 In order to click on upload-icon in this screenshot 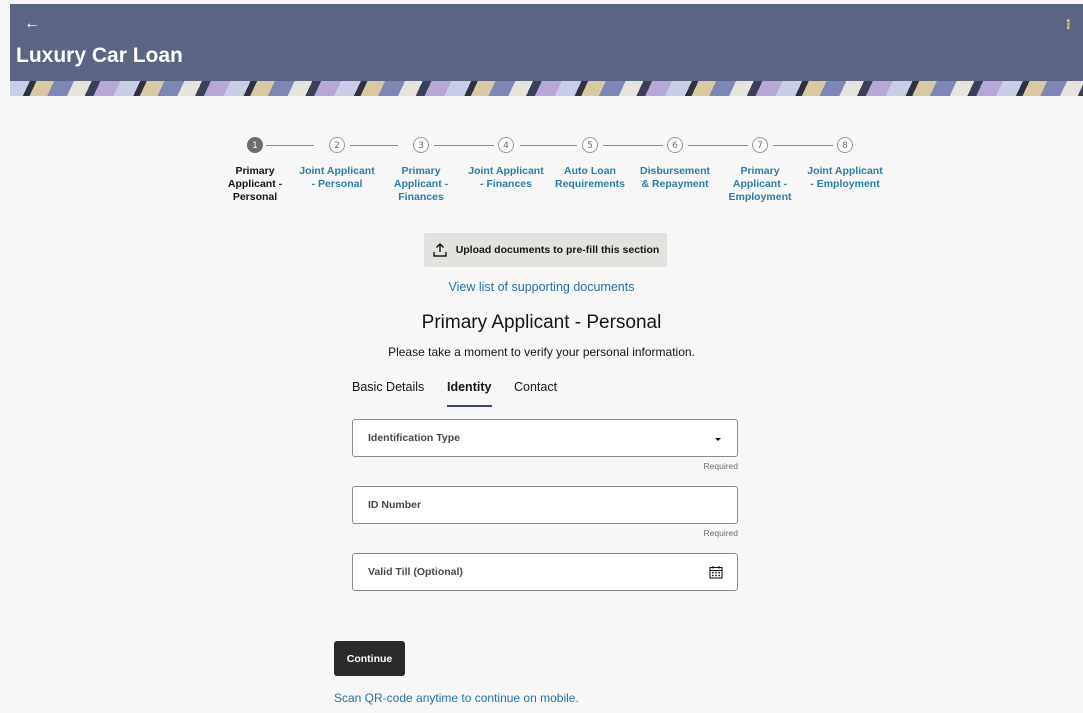, I will do `click(439, 250)`.